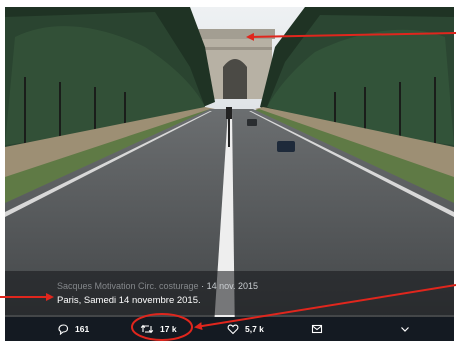 This screenshot has width=456, height=341. Describe the element at coordinates (147, 329) in the screenshot. I see `retweet-icon` at that location.